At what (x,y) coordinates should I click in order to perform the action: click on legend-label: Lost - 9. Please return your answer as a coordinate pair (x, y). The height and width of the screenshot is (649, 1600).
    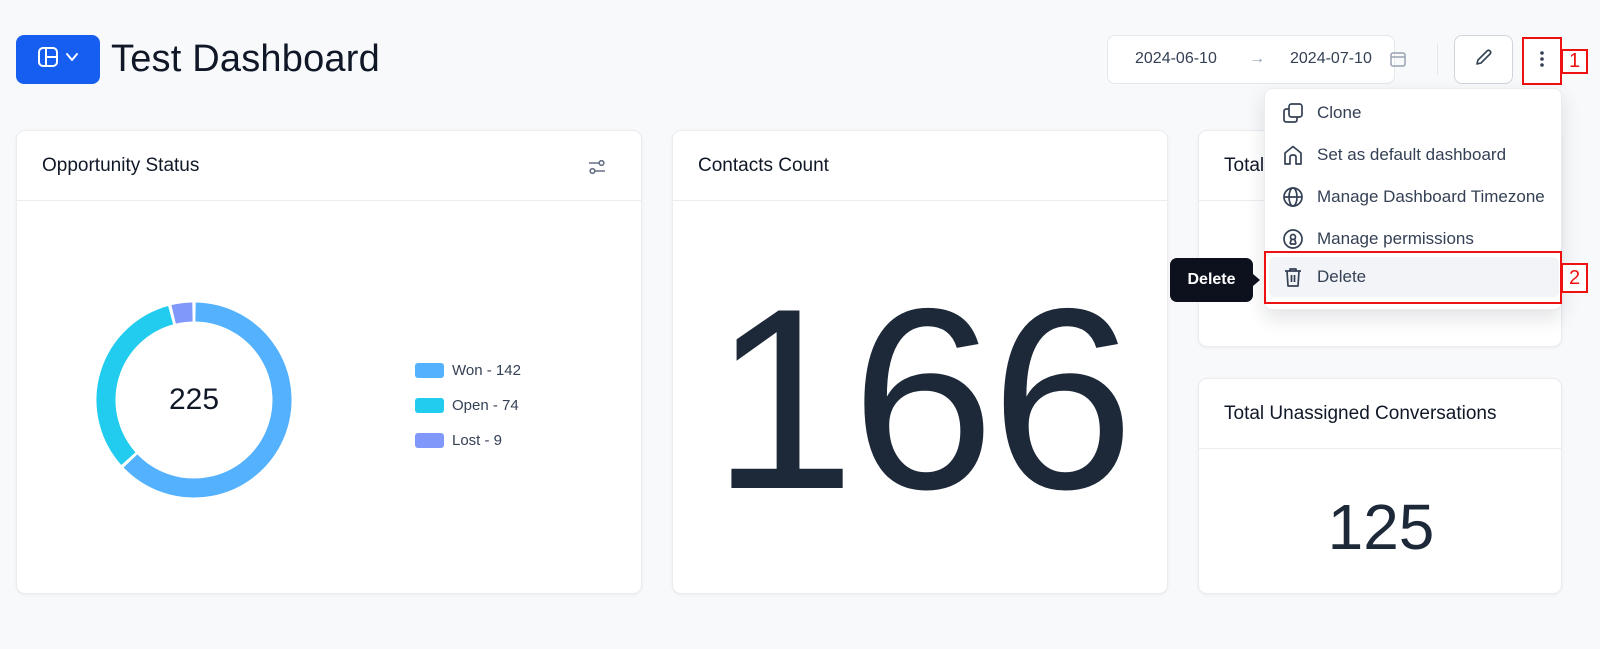
    Looking at the image, I should click on (477, 440).